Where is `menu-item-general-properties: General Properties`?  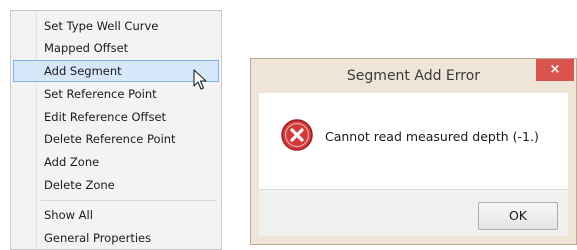 menu-item-general-properties: General Properties is located at coordinates (116, 238).